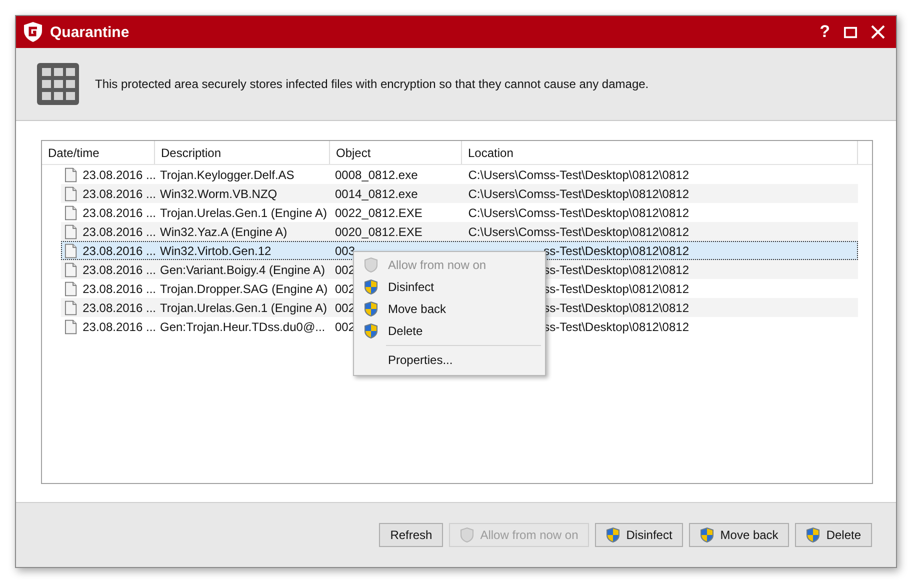 Image resolution: width=912 pixels, height=583 pixels. I want to click on table-cell: Gen:Variant.Boigy.4 (Engine A), so click(242, 269).